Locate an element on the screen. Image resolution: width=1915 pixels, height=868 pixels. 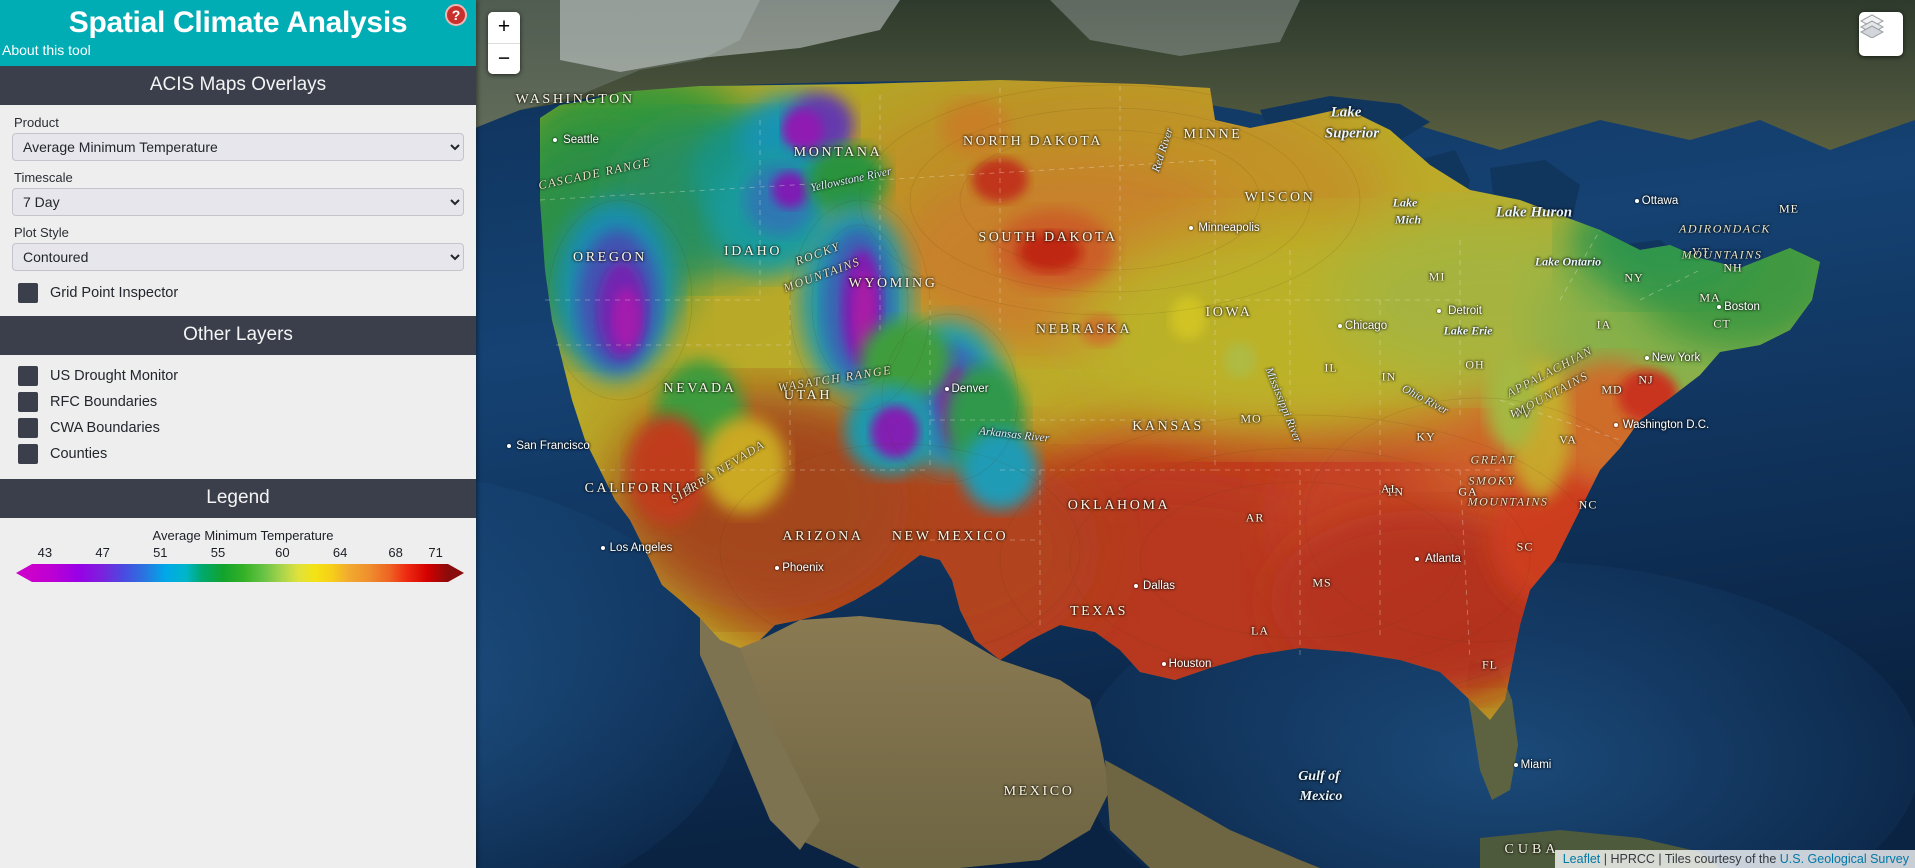
help-icon: ? is located at coordinates (456, 15).